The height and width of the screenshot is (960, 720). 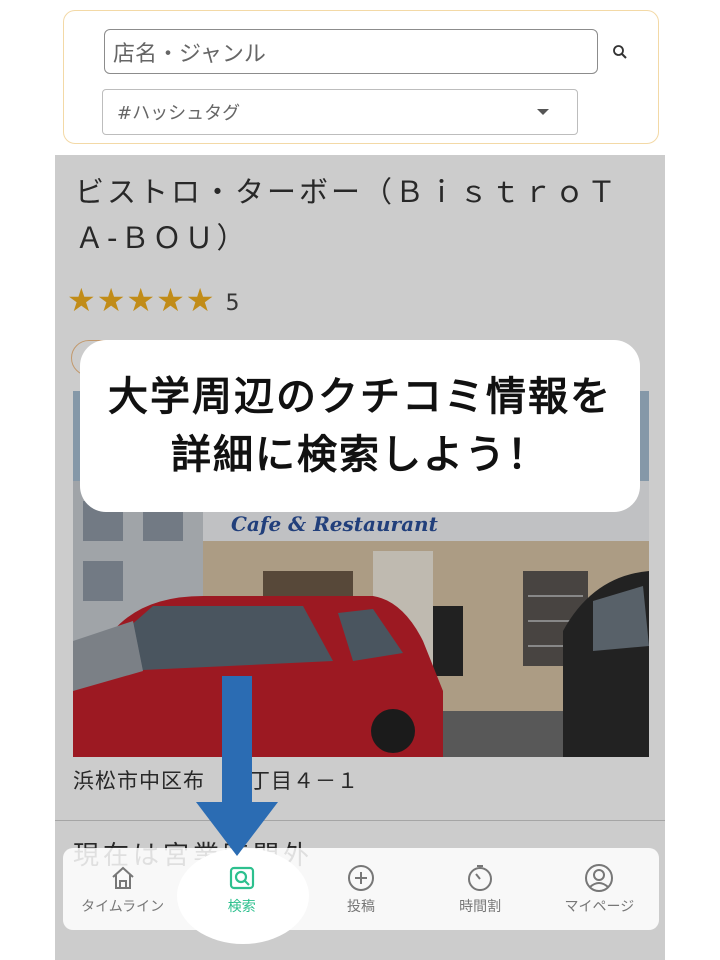 I want to click on sign-text: Cafe & Restaurant, so click(x=335, y=524).